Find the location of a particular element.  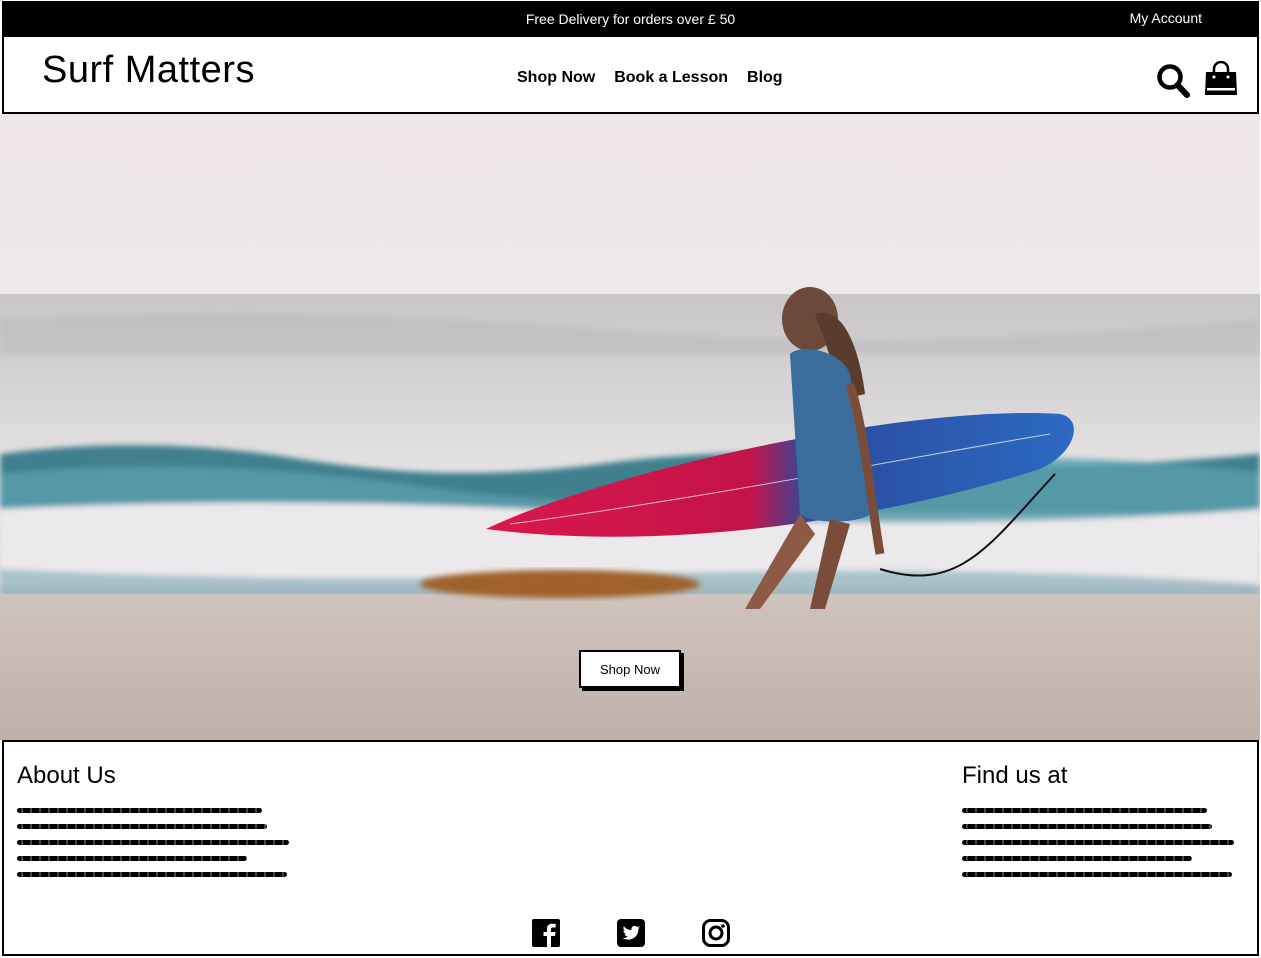

promo-text: Free Delivery for orders over £ 50 is located at coordinates (630, 19).